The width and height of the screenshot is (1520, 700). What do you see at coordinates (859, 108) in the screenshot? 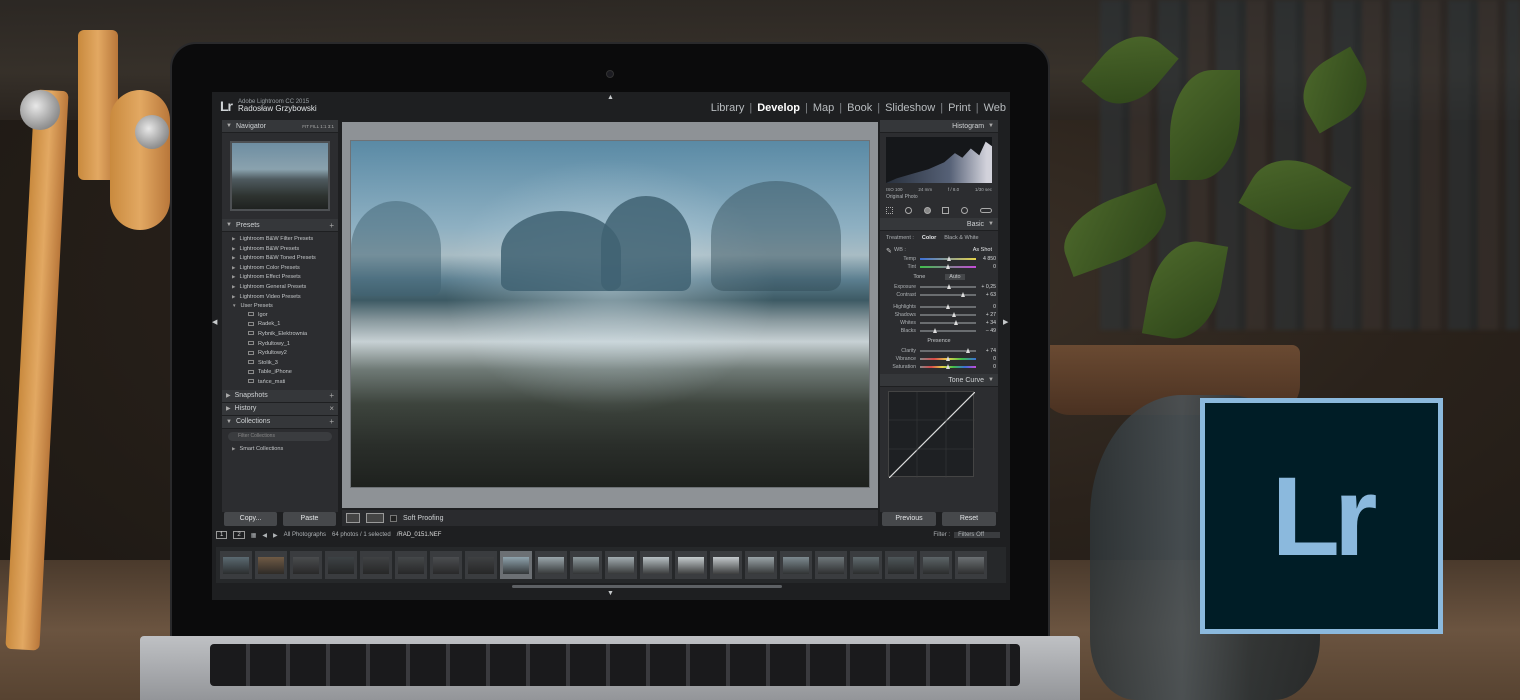
I see `module-book: Book` at bounding box center [859, 108].